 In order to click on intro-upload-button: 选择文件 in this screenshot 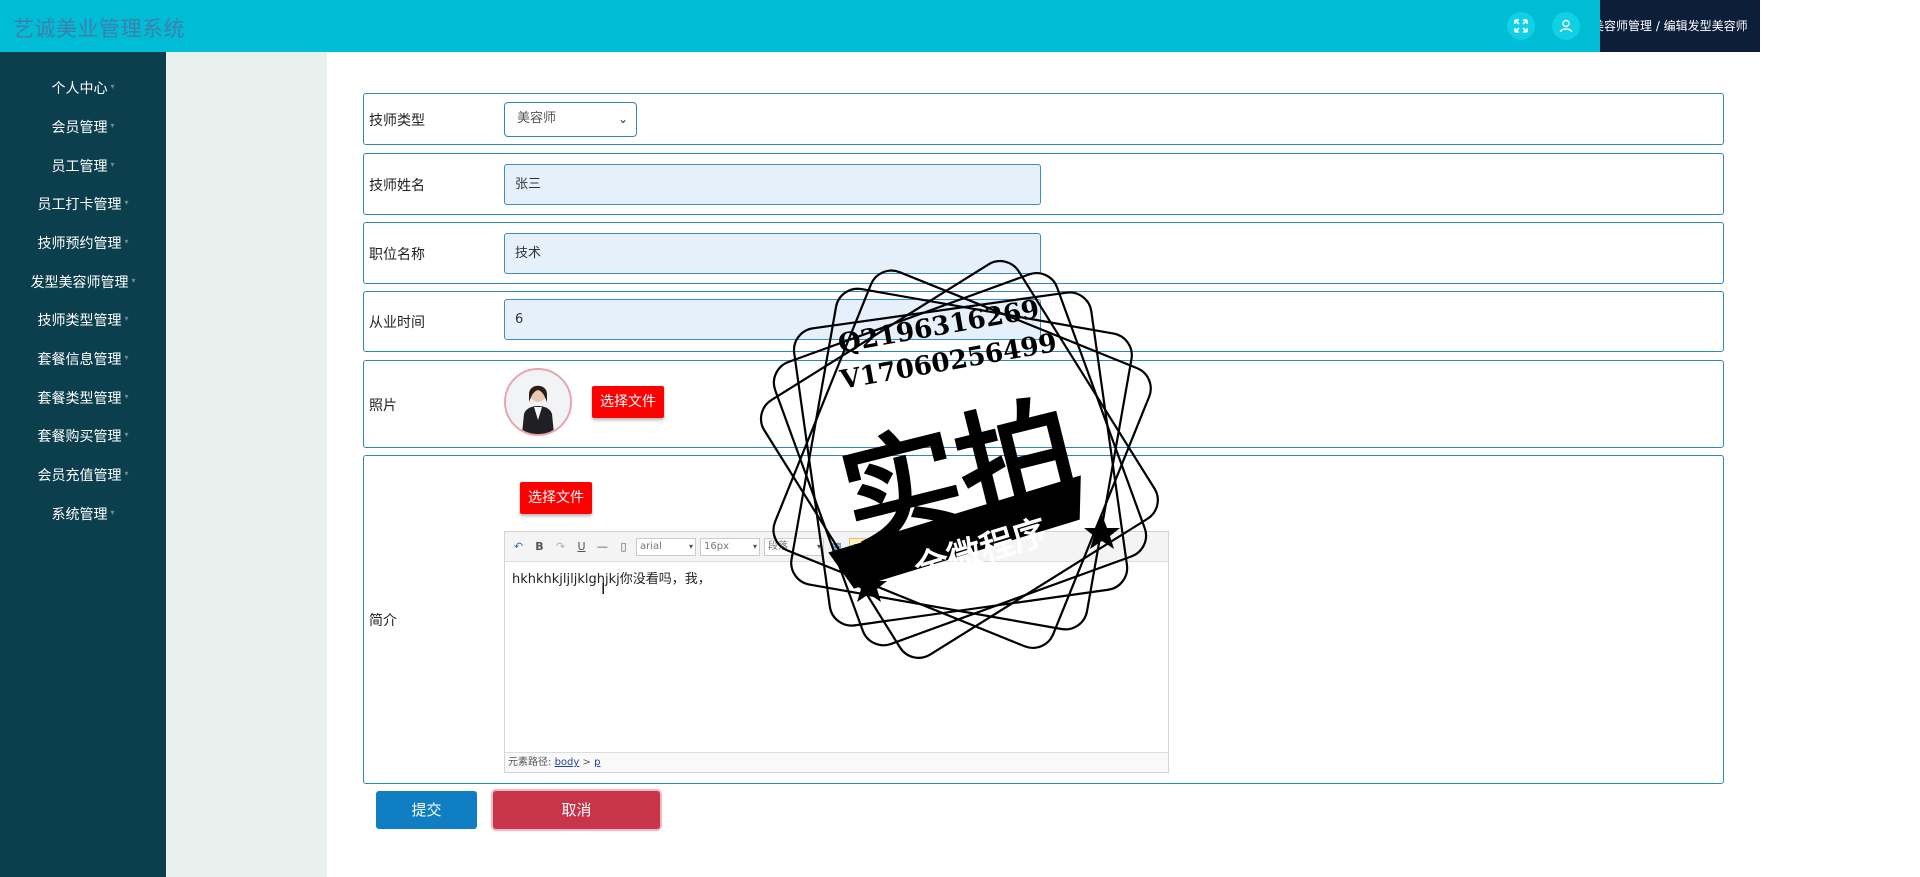, I will do `click(556, 498)`.